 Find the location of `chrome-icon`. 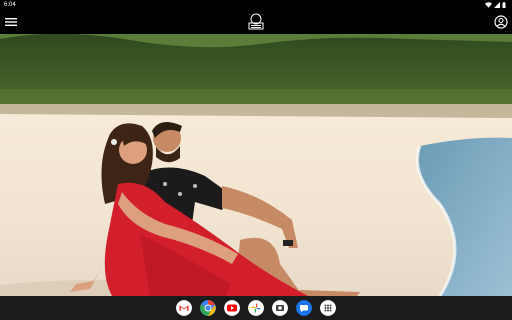

chrome-icon is located at coordinates (208, 308).